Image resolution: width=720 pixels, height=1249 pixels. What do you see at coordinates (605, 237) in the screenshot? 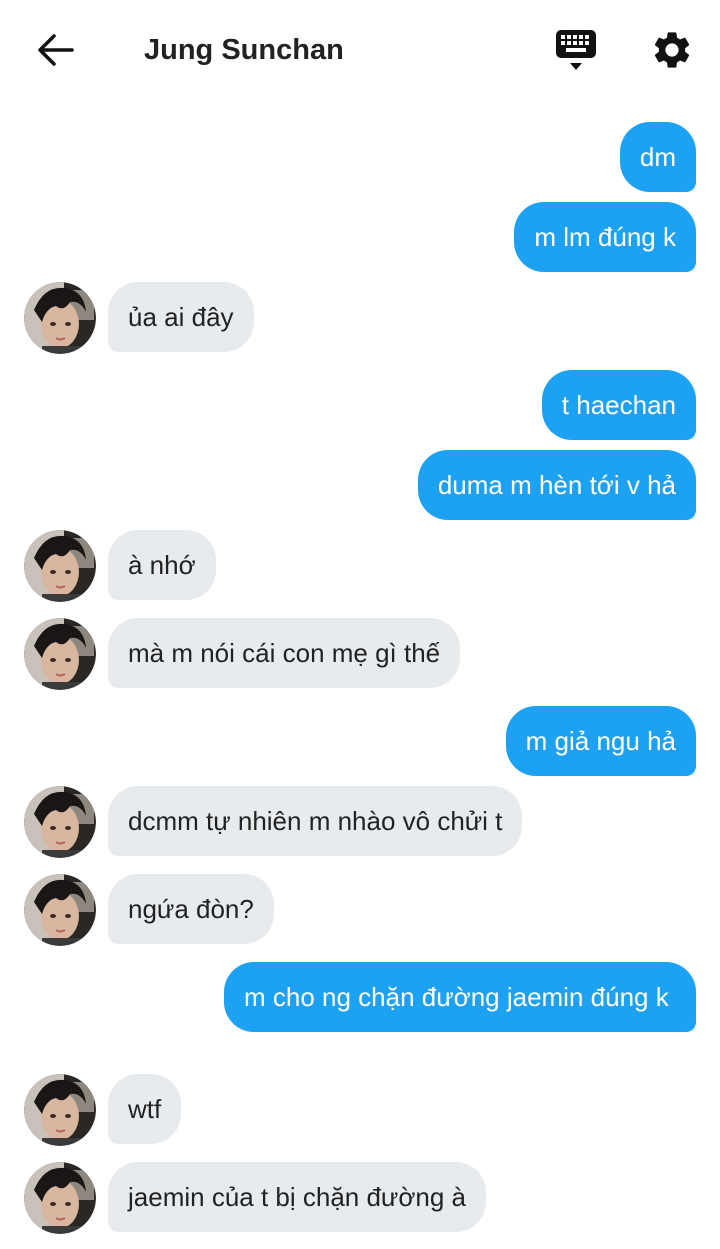
I see `sent-message: m lm đúng k` at bounding box center [605, 237].